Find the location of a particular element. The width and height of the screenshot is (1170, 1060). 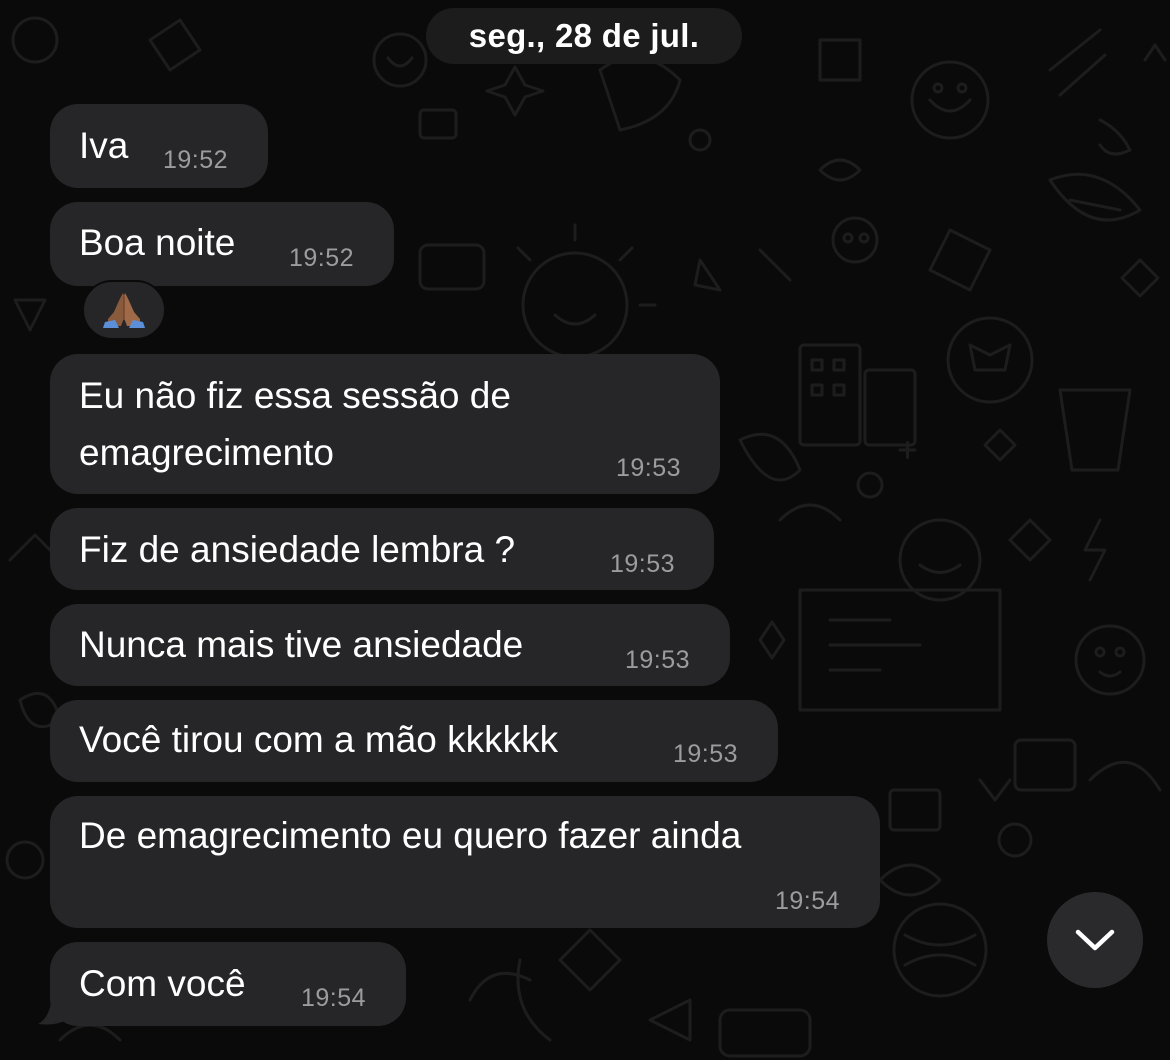

message-bubble: Nunca mais tive ansiedade 19:53 is located at coordinates (390, 645).